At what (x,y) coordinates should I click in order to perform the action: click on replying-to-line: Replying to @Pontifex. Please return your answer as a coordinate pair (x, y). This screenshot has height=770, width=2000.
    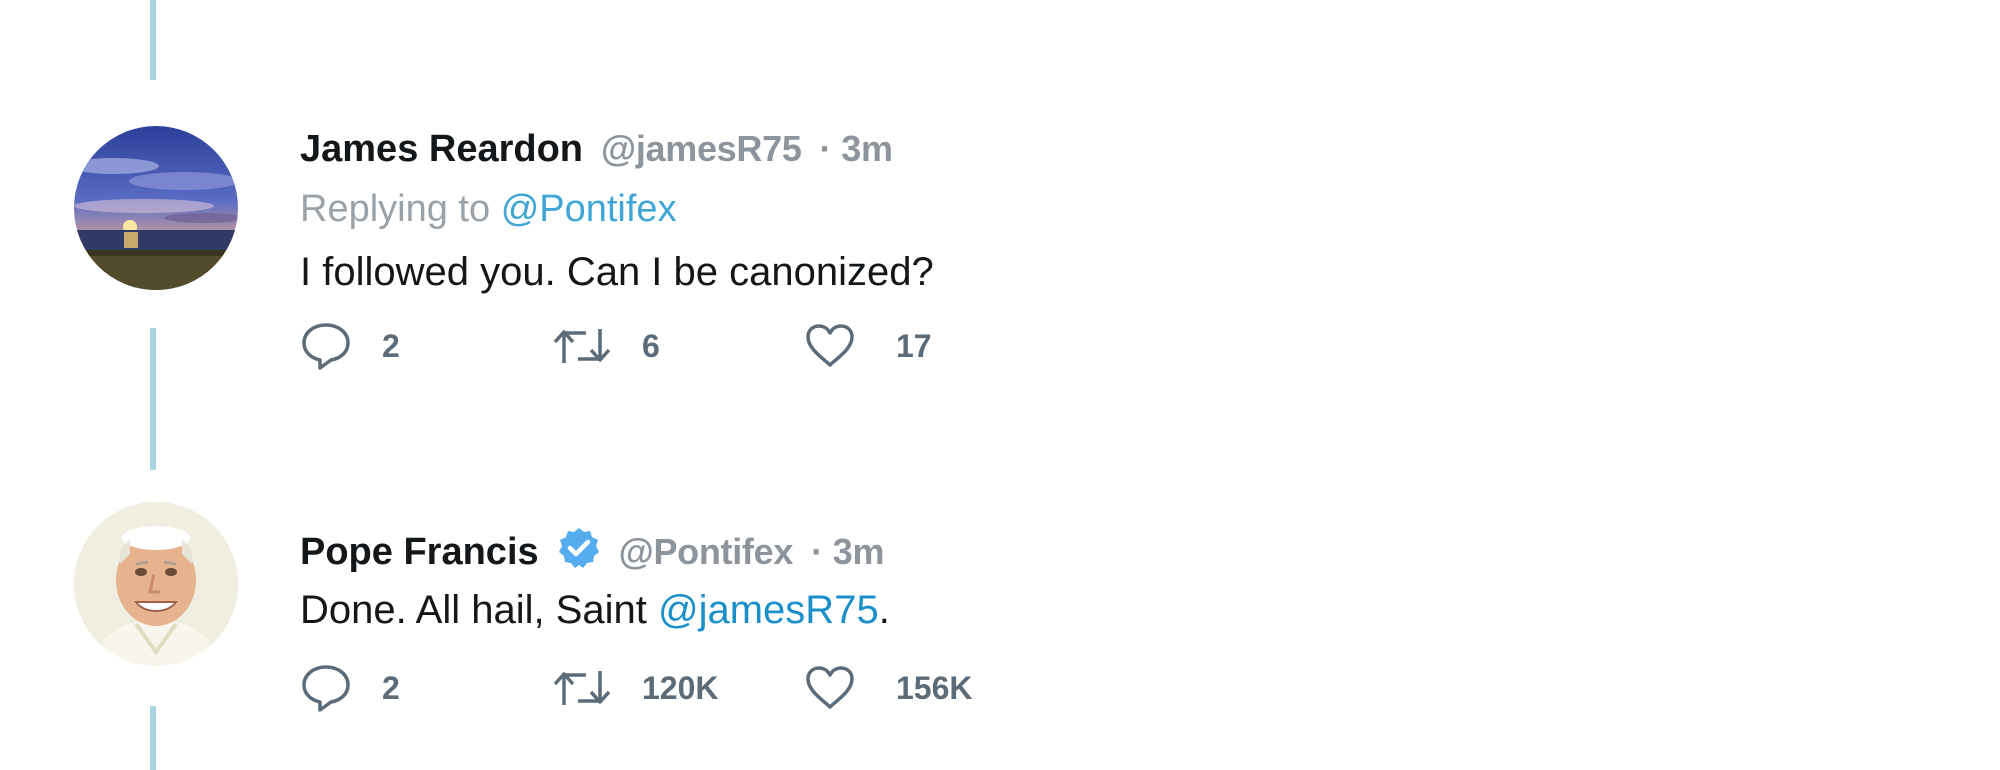
    Looking at the image, I should click on (488, 209).